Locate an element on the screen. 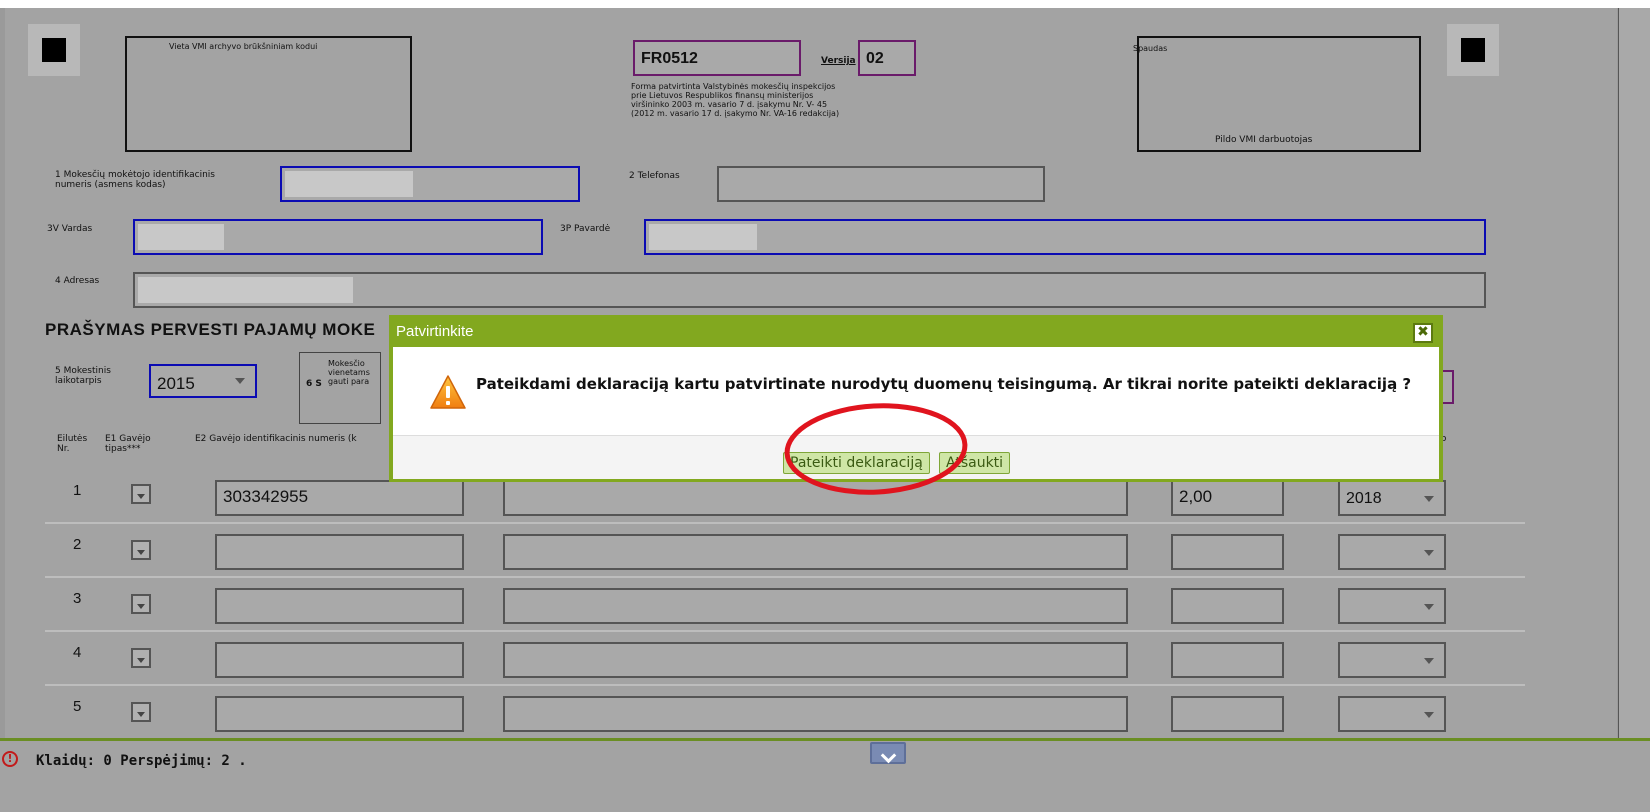 The image size is (1650, 812). amount-field: 2,00 is located at coordinates (1227, 498).